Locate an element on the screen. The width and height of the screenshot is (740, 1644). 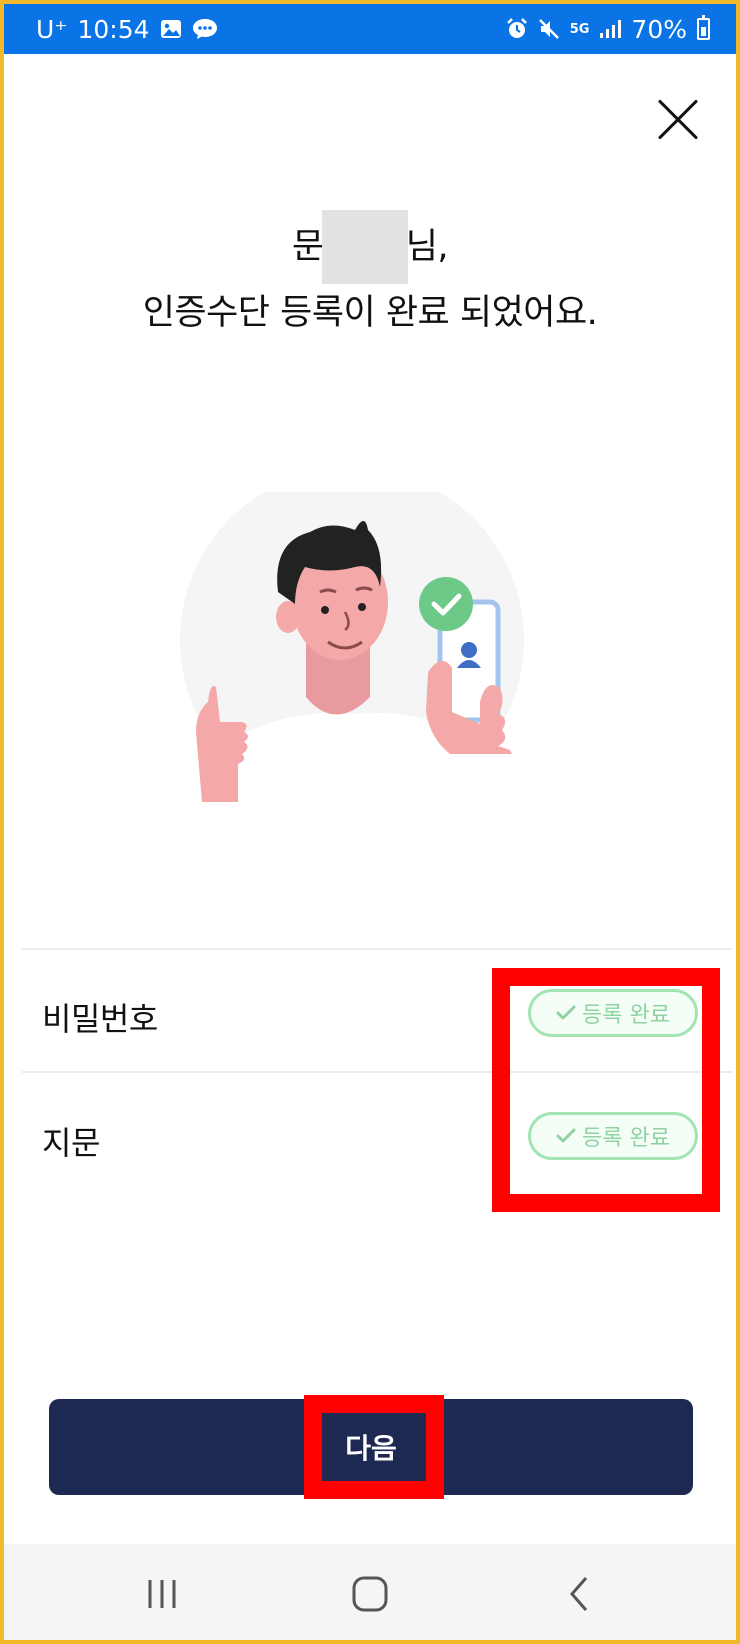
completion-message: 인증수단 등록이 완료 되었어요. is located at coordinates (370, 313).